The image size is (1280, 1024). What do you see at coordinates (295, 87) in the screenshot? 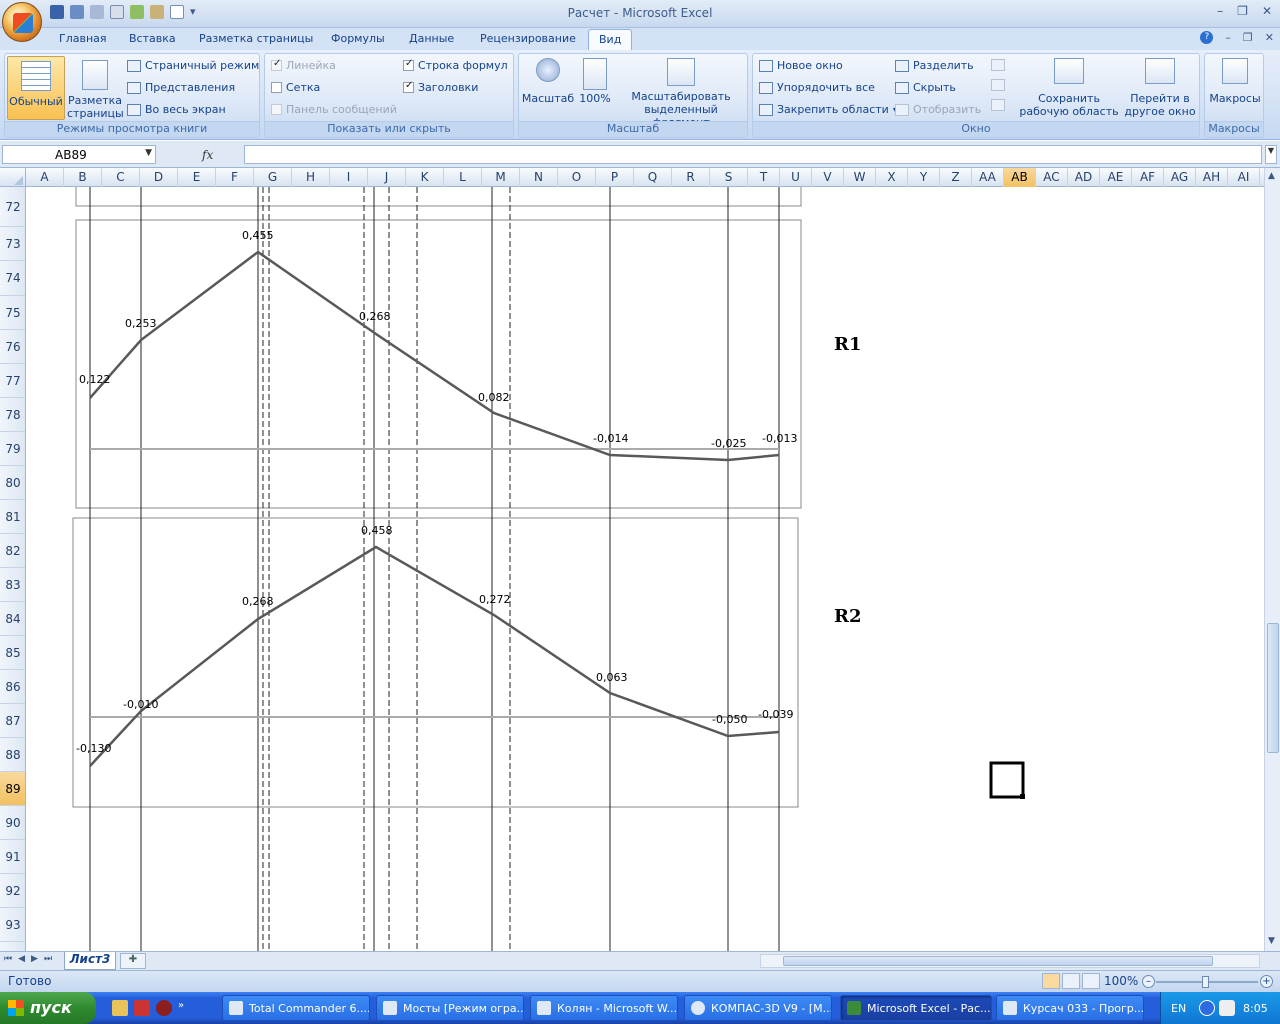
I see `gridlines-checkbox: Сетка` at bounding box center [295, 87].